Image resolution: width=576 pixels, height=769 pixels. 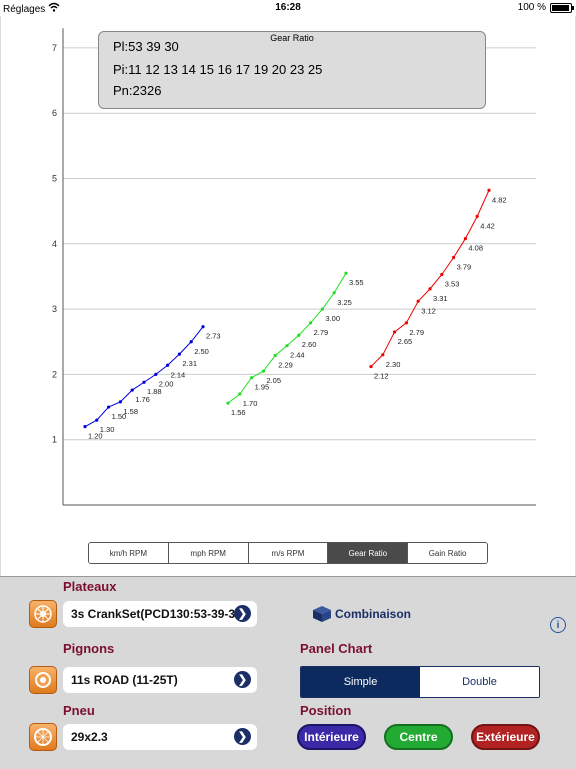 I want to click on option-double: Double, so click(x=479, y=682).